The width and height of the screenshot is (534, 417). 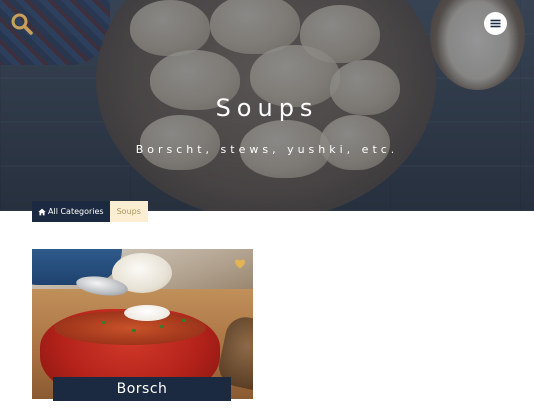 I want to click on search-icon, so click(x=22, y=24).